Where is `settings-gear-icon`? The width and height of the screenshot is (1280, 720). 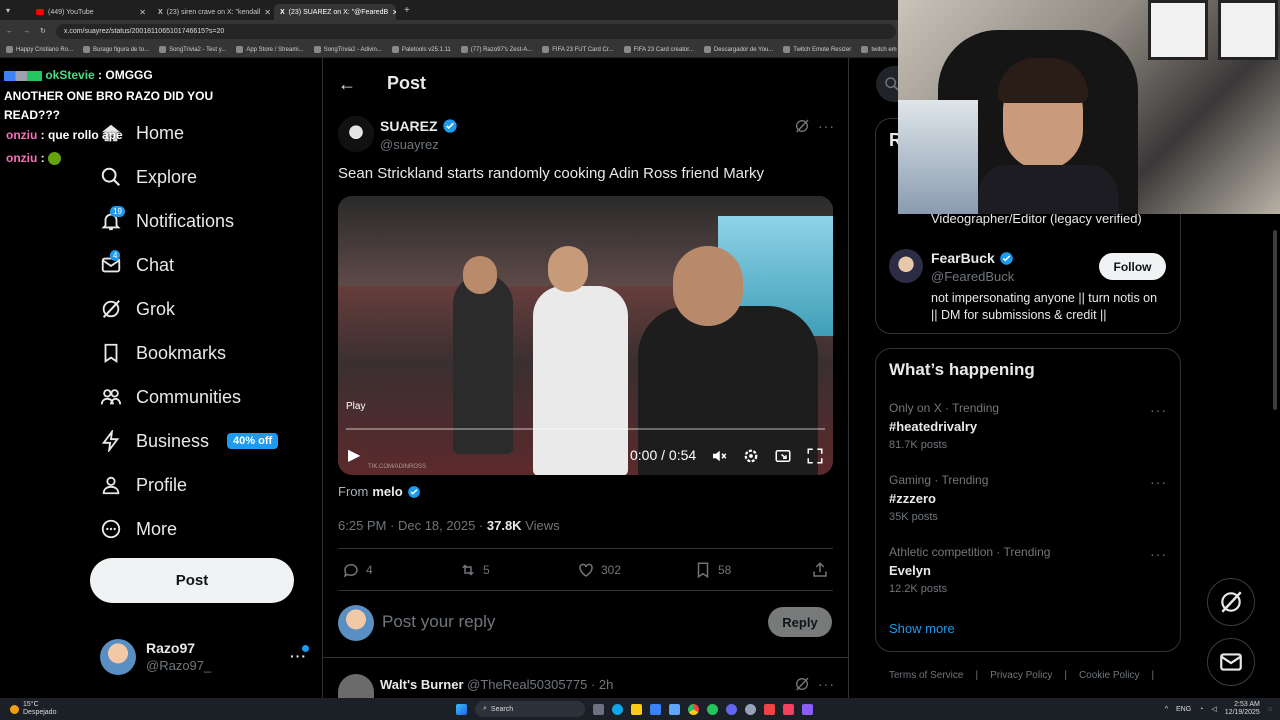 settings-gear-icon is located at coordinates (751, 456).